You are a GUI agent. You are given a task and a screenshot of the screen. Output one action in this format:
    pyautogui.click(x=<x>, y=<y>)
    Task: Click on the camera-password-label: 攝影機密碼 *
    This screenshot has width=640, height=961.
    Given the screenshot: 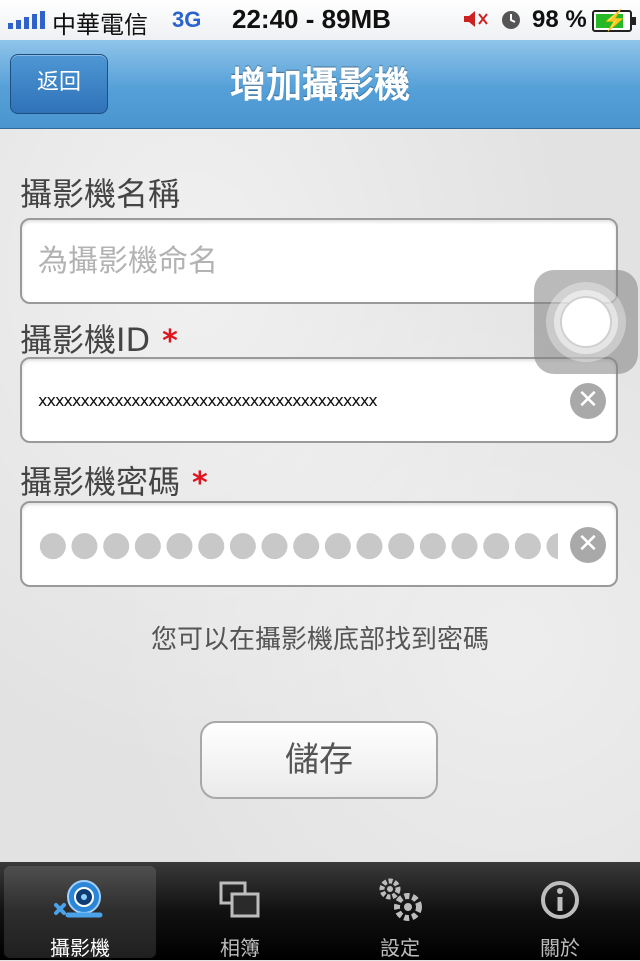 What is the action you would take?
    pyautogui.click(x=114, y=482)
    